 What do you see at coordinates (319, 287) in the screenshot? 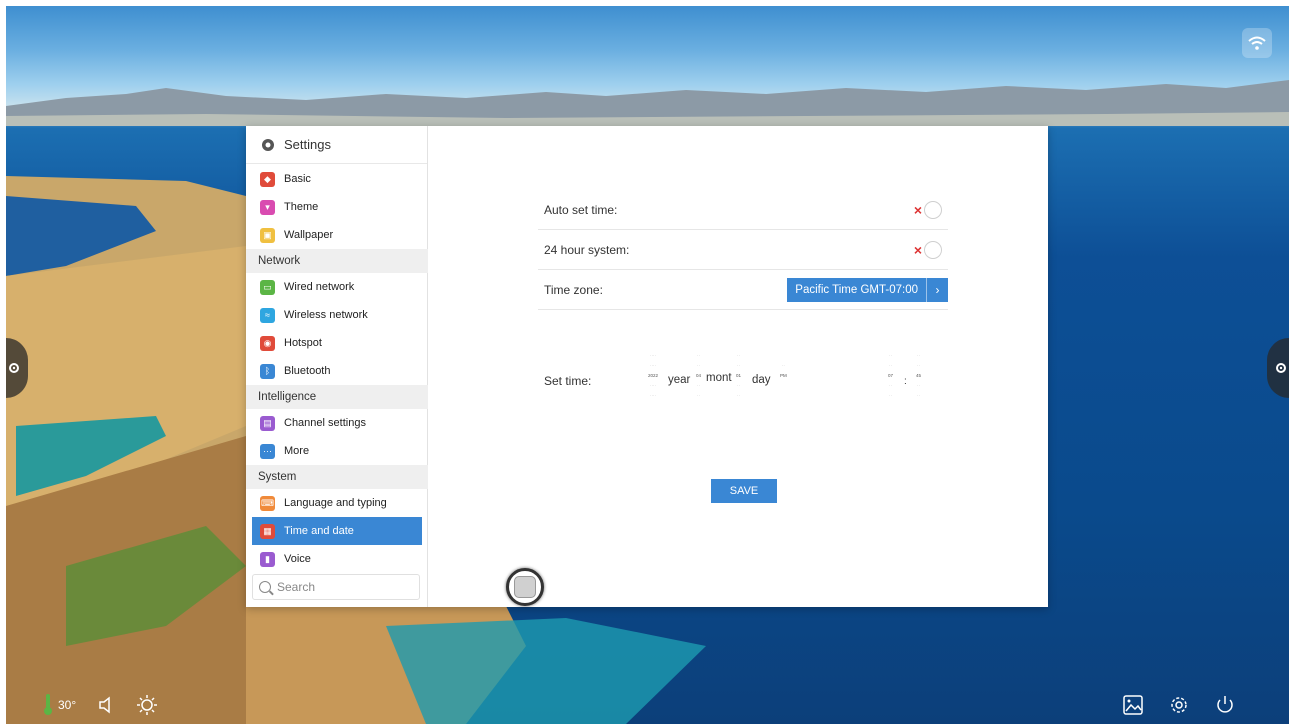
I see `sidebar-item-label: Wired network` at bounding box center [319, 287].